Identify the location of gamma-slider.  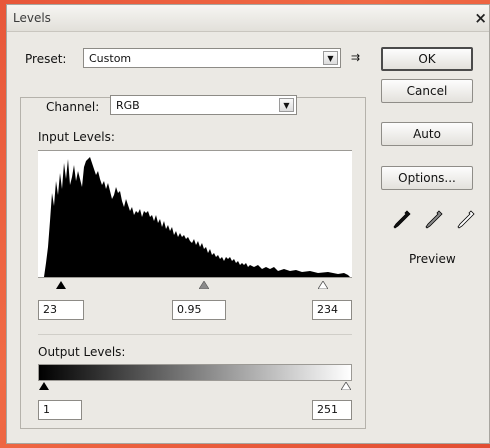
(204, 285).